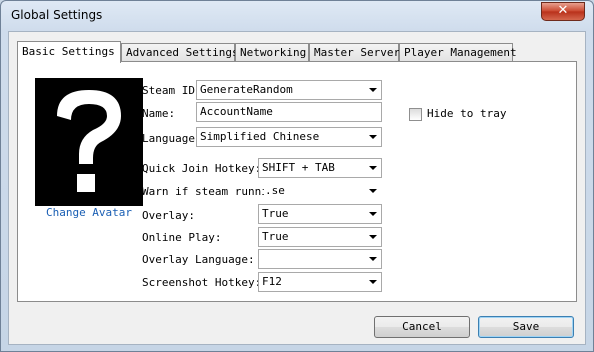 The height and width of the screenshot is (352, 594). Describe the element at coordinates (260, 136) in the screenshot. I see `language-value: Simplified Chinese` at that location.